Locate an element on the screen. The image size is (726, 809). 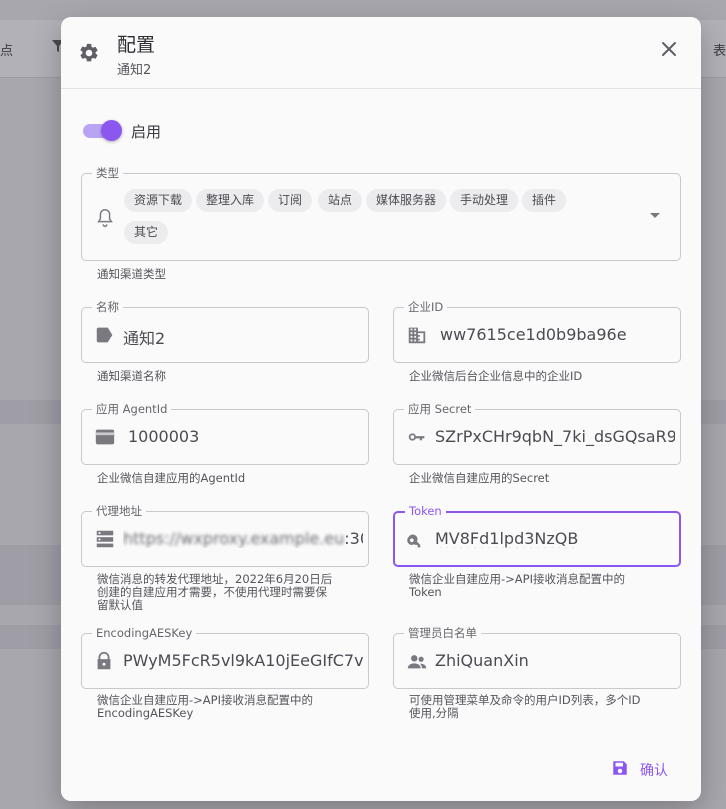
secret-field: 应用 Secret SZrPxCHr9qbN_7ki_dsGQsaR9 is located at coordinates (537, 433).